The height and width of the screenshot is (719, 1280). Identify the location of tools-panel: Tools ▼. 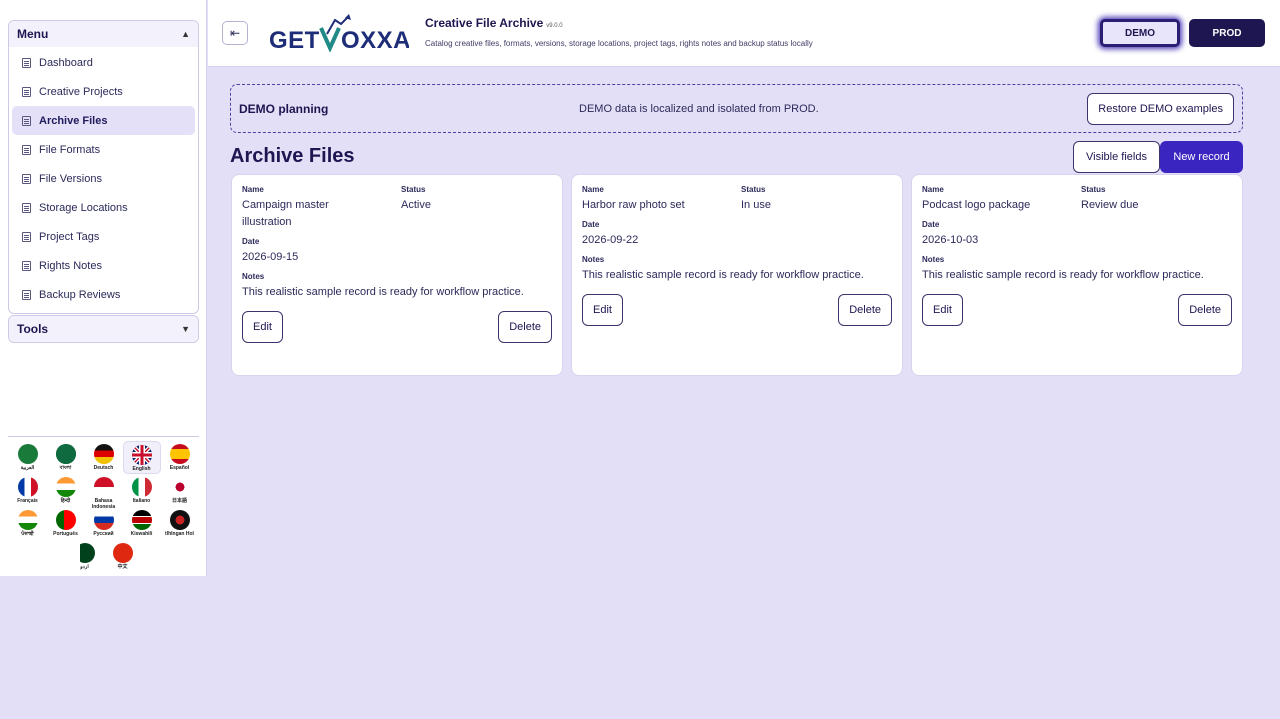
(103, 329).